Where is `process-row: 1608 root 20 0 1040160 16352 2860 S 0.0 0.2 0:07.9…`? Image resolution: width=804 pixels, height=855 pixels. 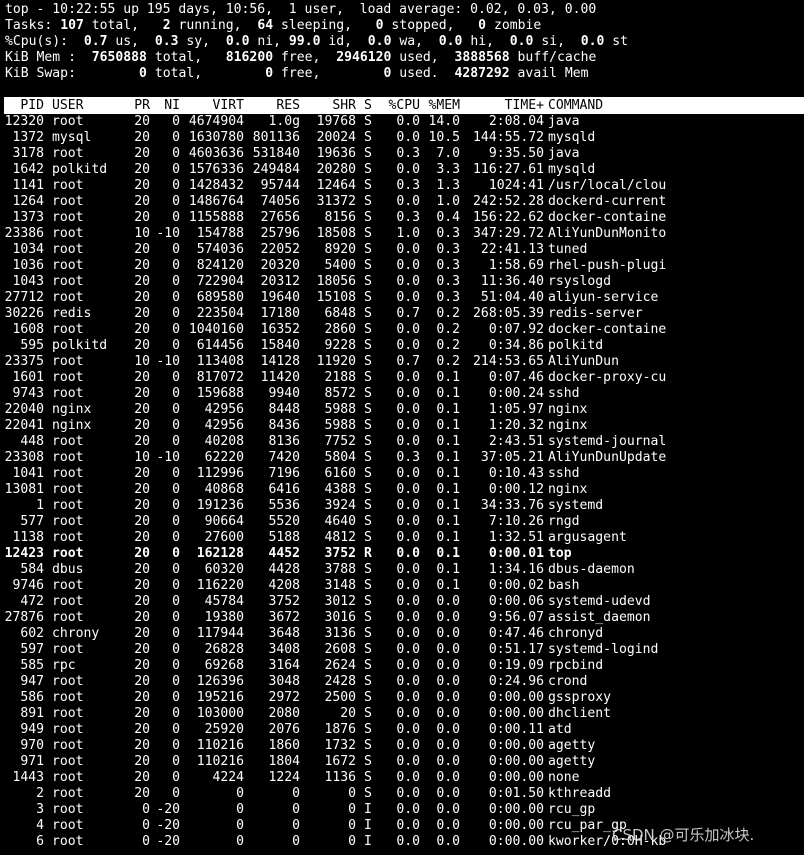 process-row: 1608 root 20 0 1040160 16352 2860 S 0.0 0.2 0:07.9… is located at coordinates (404, 330).